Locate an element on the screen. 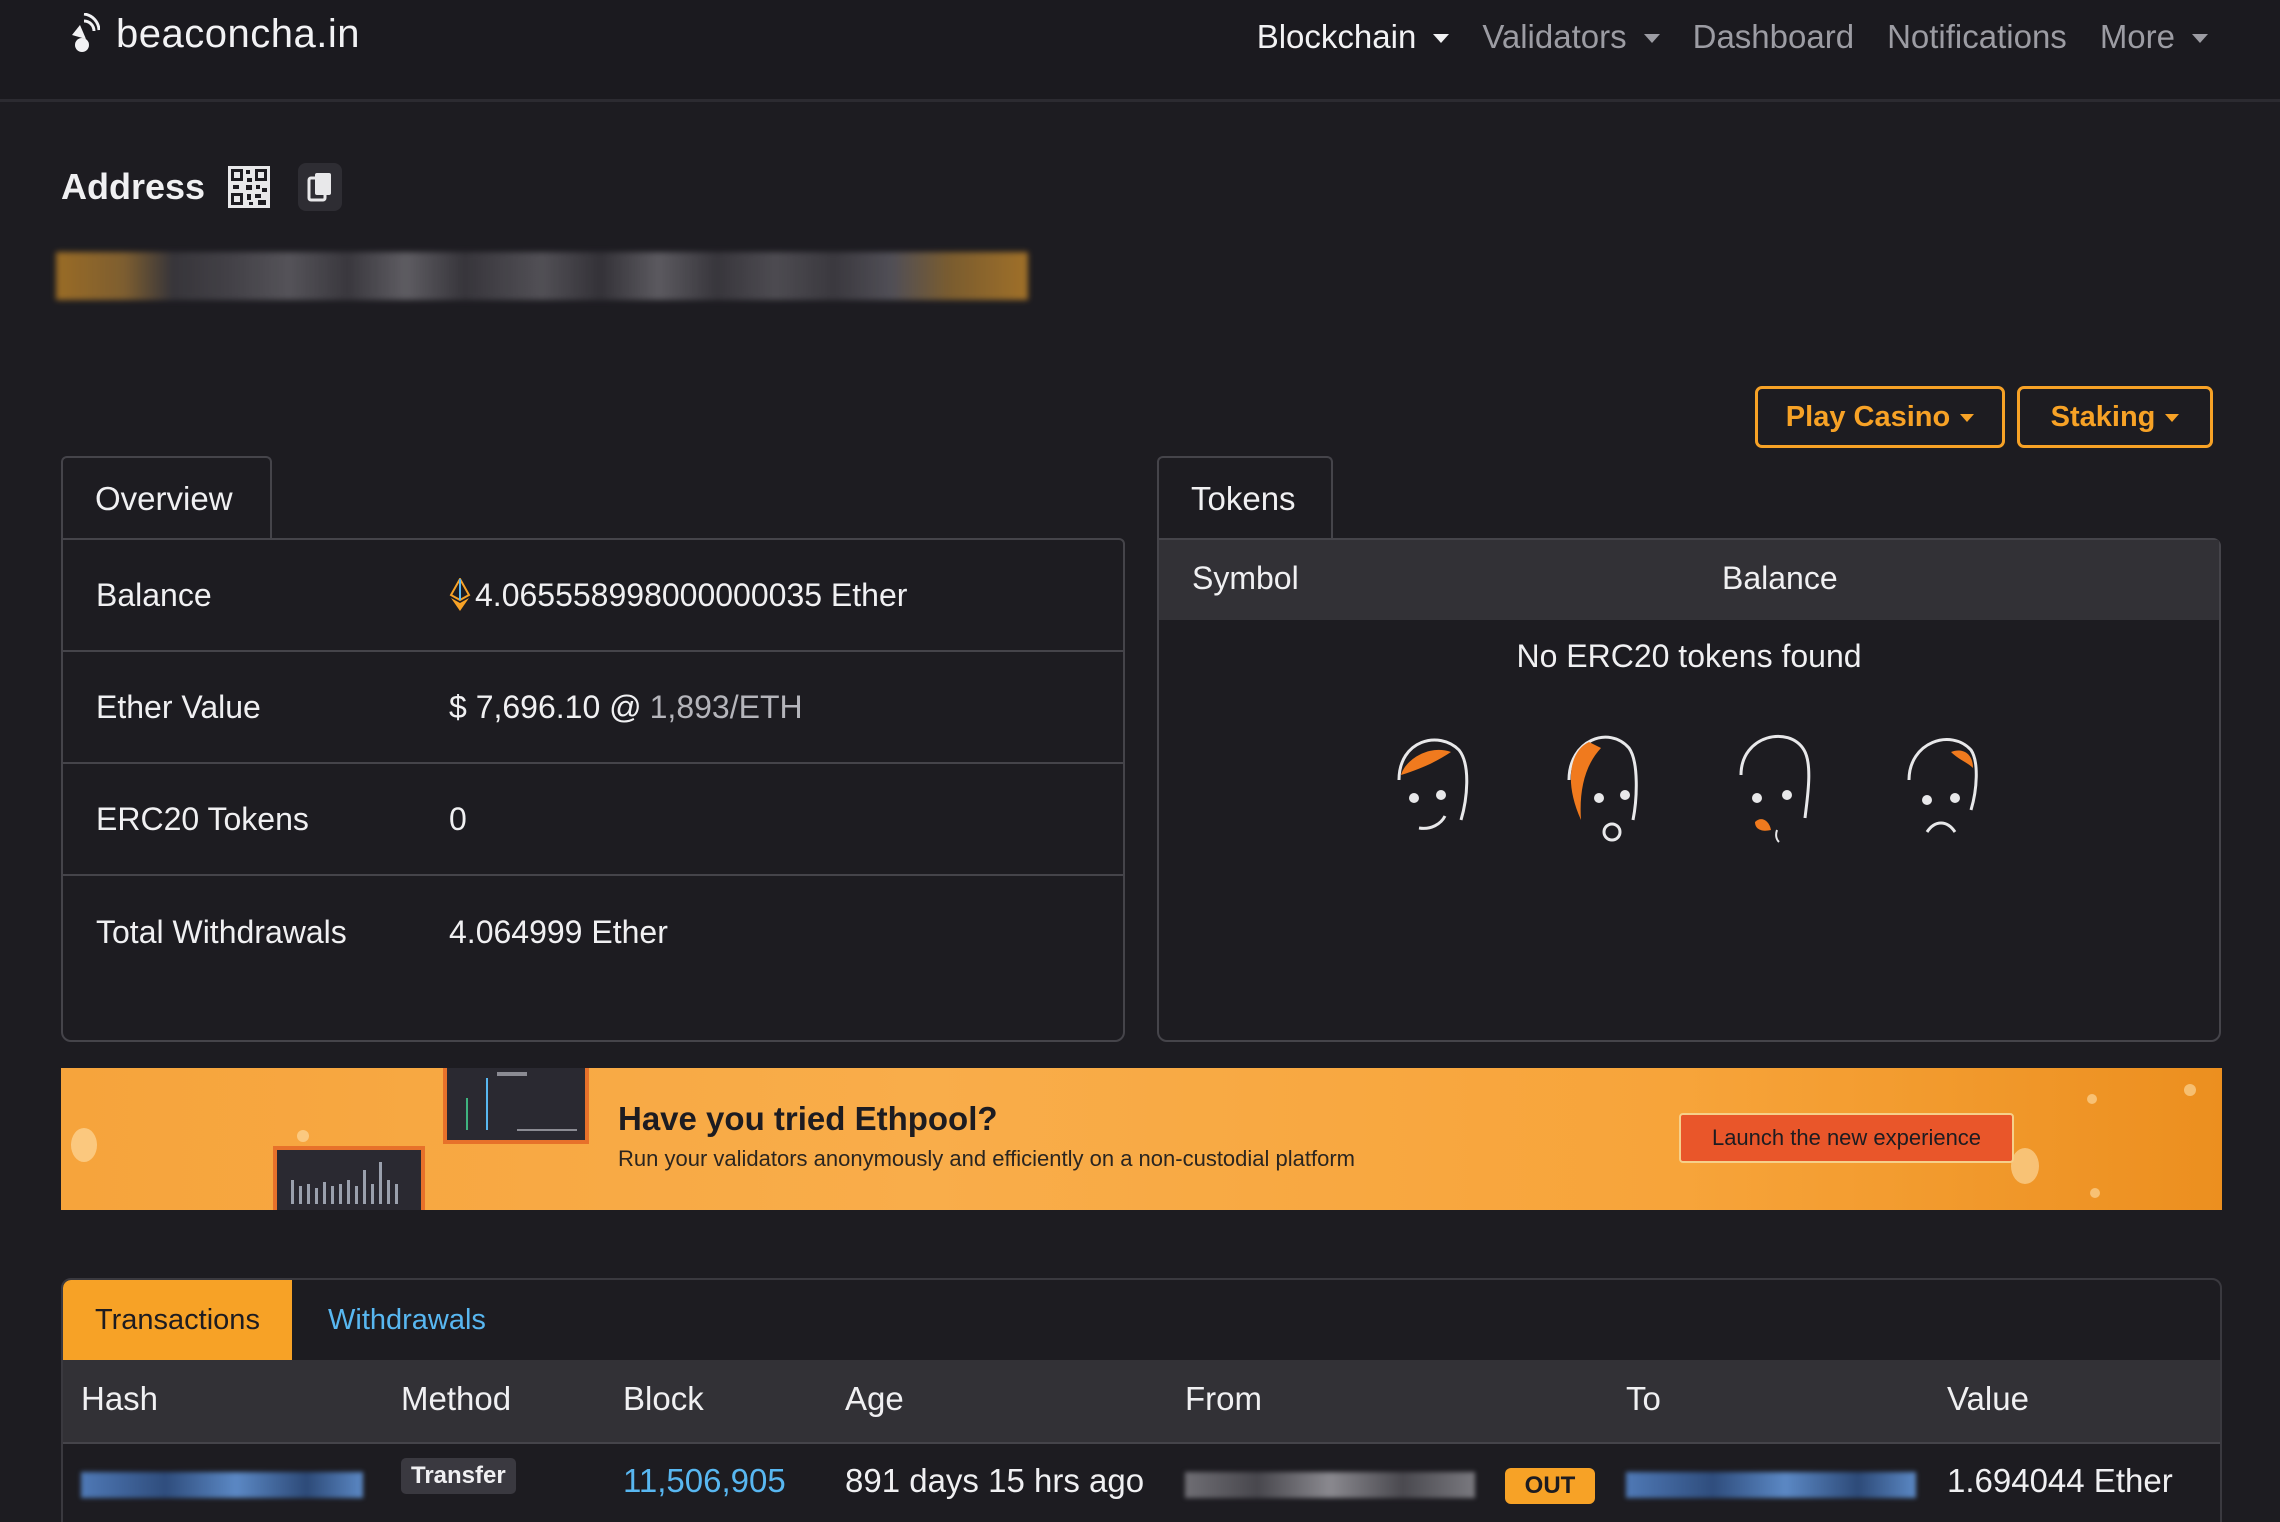 Image resolution: width=2280 pixels, height=1522 pixels. mini-chart-icon is located at coordinates (521, 1101).